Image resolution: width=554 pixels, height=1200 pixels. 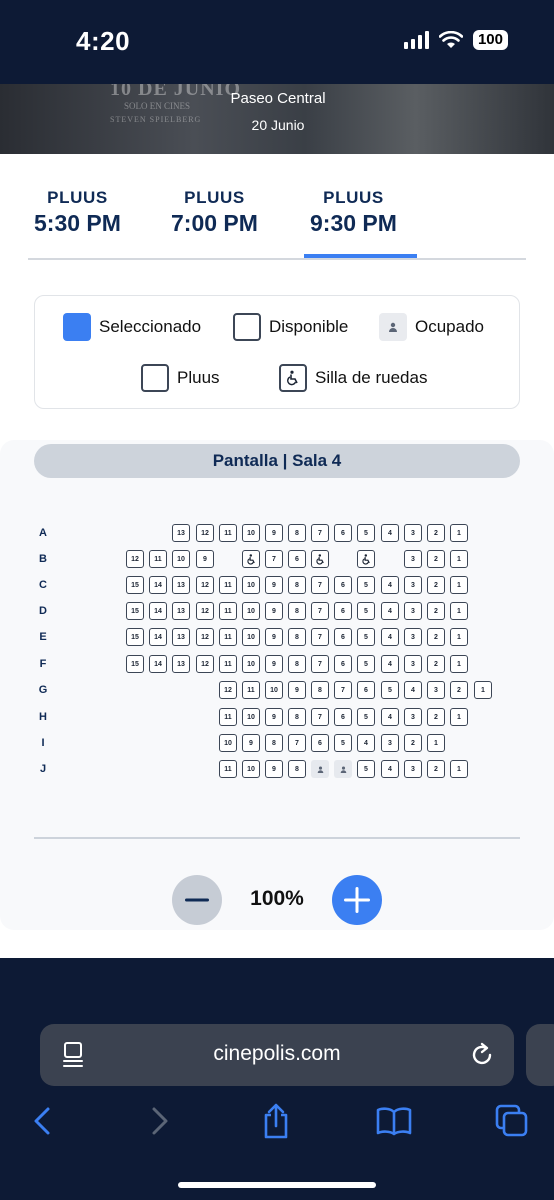 I want to click on seat-h3: 3, so click(x=413, y=717).